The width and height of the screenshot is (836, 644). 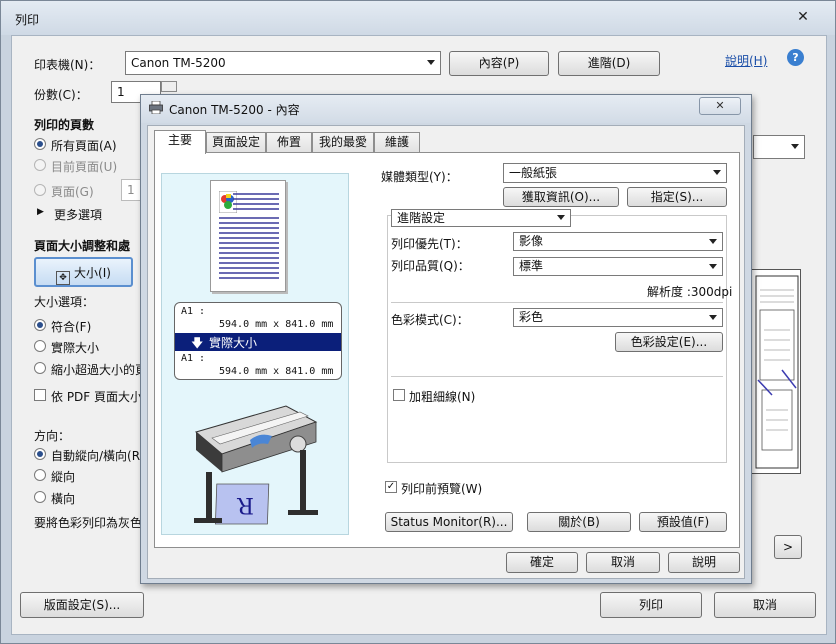 What do you see at coordinates (683, 522) in the screenshot?
I see `defaults-button: 預設值(F)` at bounding box center [683, 522].